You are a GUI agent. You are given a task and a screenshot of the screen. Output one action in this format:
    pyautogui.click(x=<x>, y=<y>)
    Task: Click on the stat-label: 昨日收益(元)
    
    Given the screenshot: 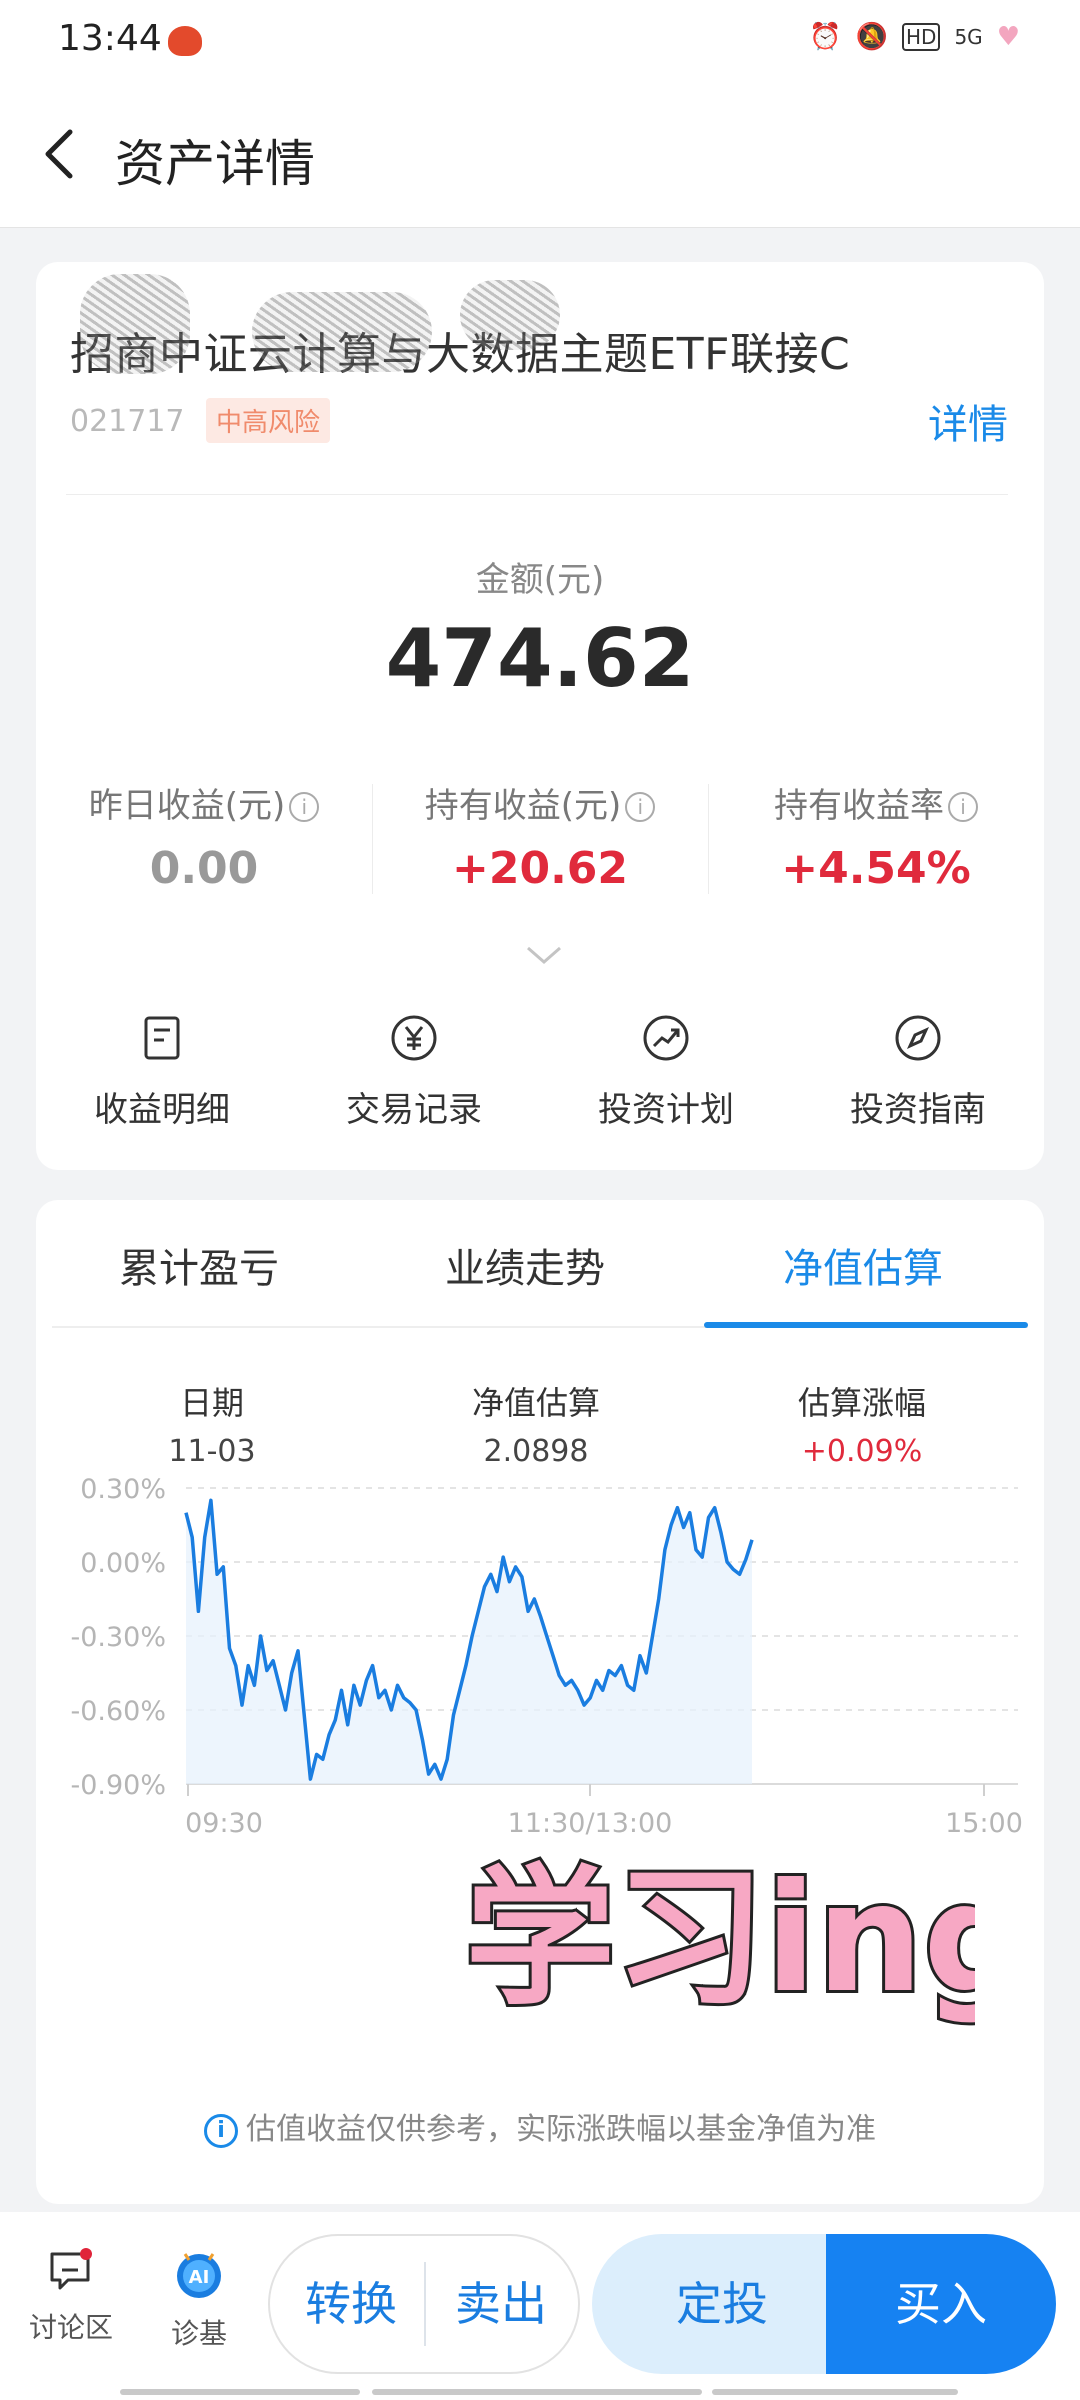 What is the action you would take?
    pyautogui.click(x=187, y=806)
    